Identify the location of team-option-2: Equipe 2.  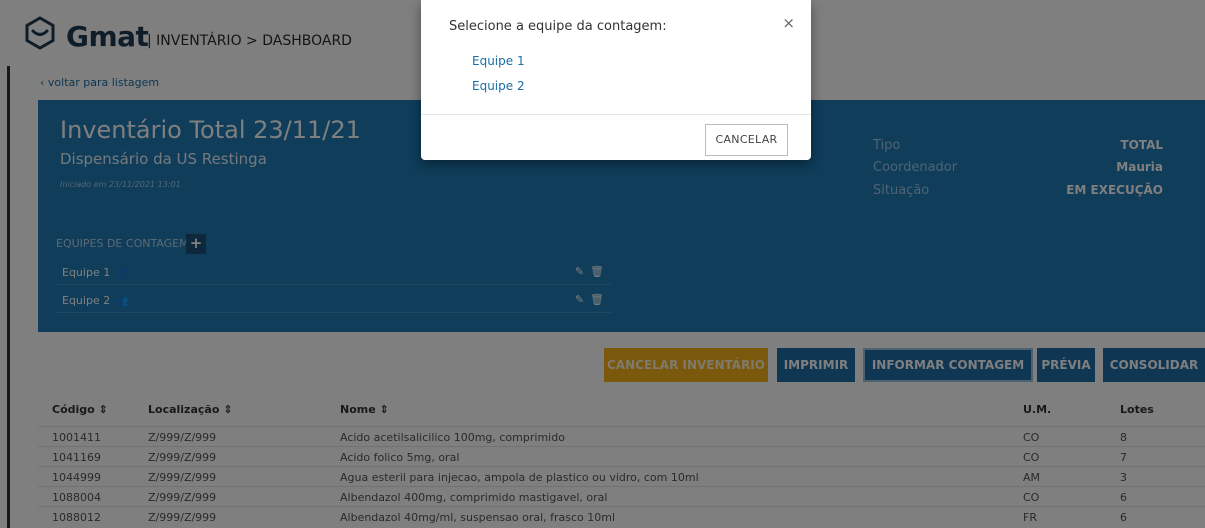
(498, 86).